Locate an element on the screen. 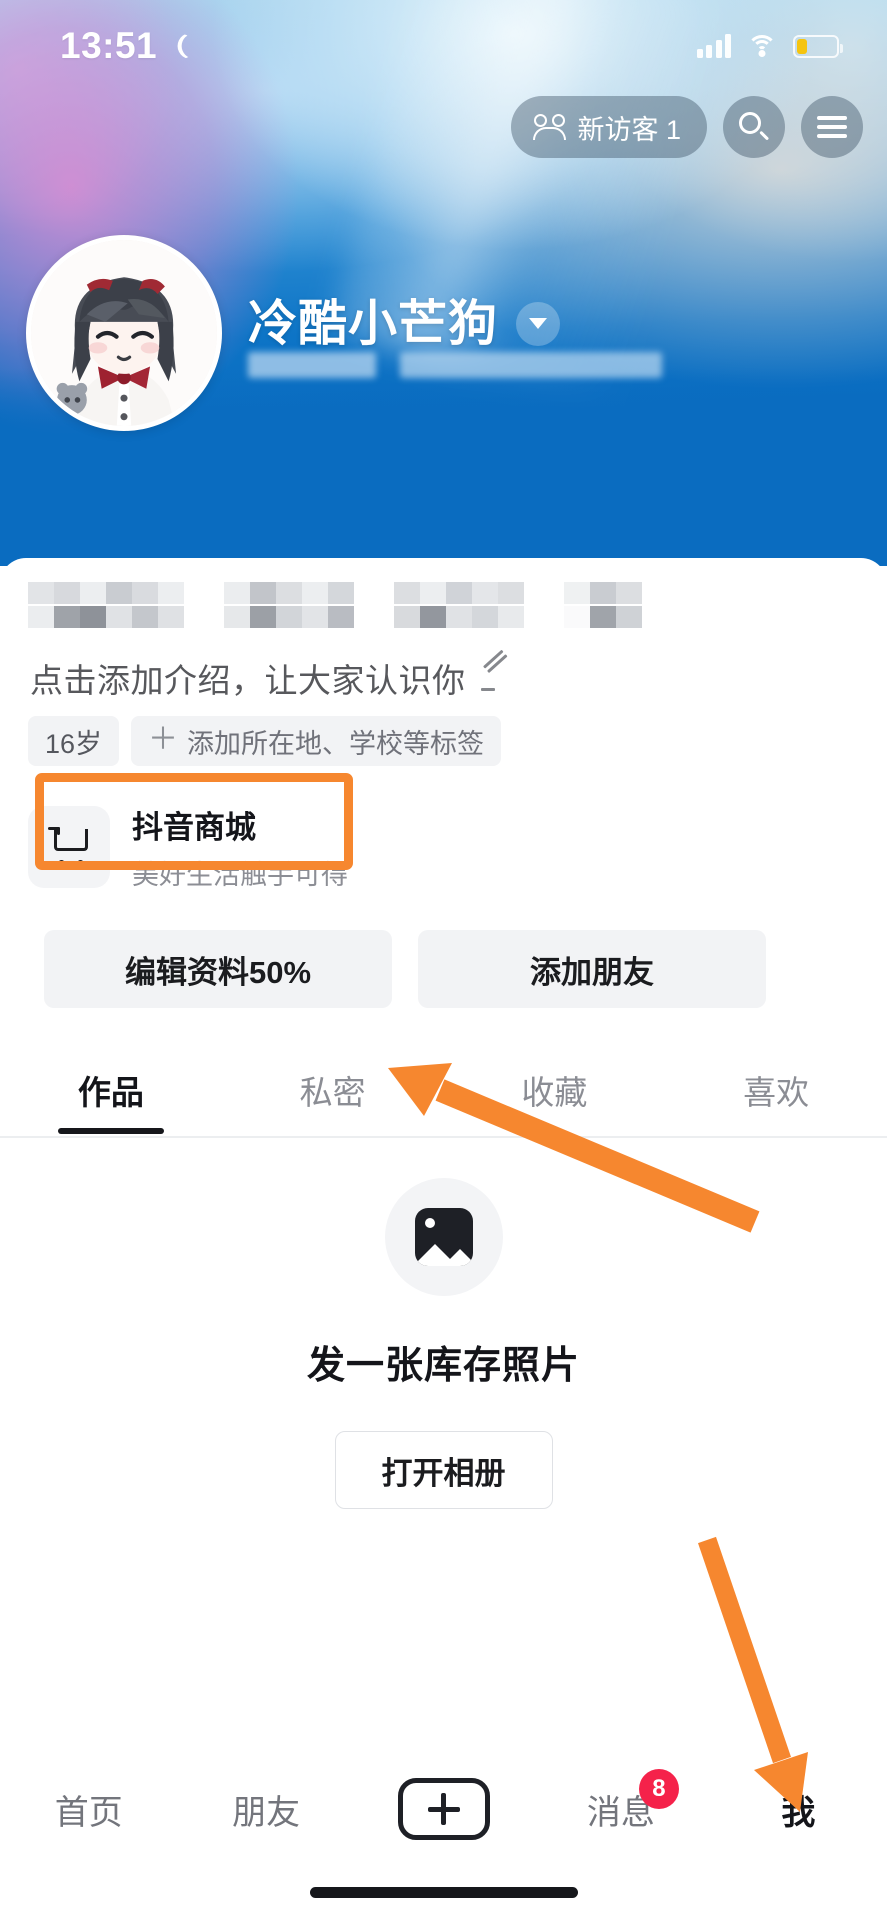  open-album-button: 打开相册 is located at coordinates (443, 1470).